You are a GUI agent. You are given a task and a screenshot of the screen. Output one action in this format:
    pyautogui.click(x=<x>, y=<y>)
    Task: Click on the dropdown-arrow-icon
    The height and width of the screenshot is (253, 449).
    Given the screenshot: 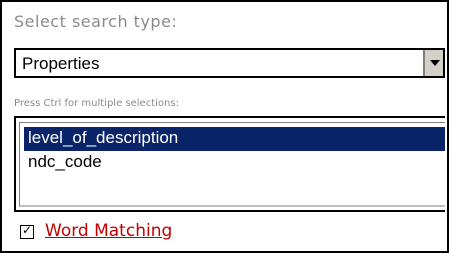 What is the action you would take?
    pyautogui.click(x=433, y=63)
    